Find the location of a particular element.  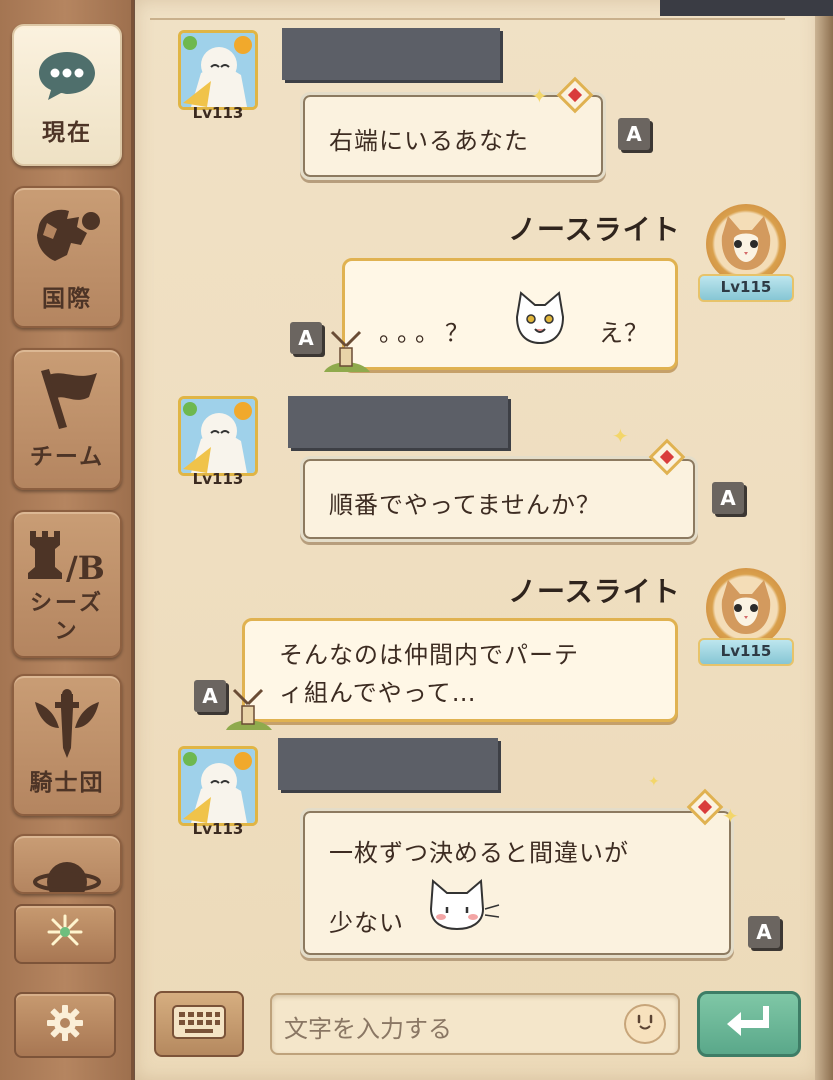

message-text: 一枚ずつ決めると間違いが is located at coordinates (479, 853).